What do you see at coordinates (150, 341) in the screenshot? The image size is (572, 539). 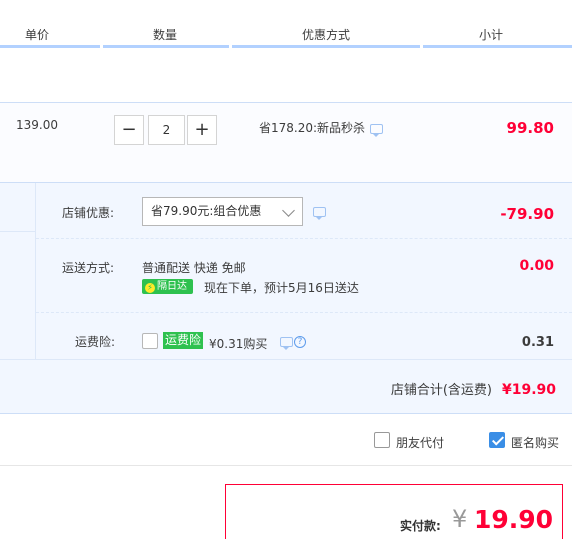 I see `insurance-checkbox` at bounding box center [150, 341].